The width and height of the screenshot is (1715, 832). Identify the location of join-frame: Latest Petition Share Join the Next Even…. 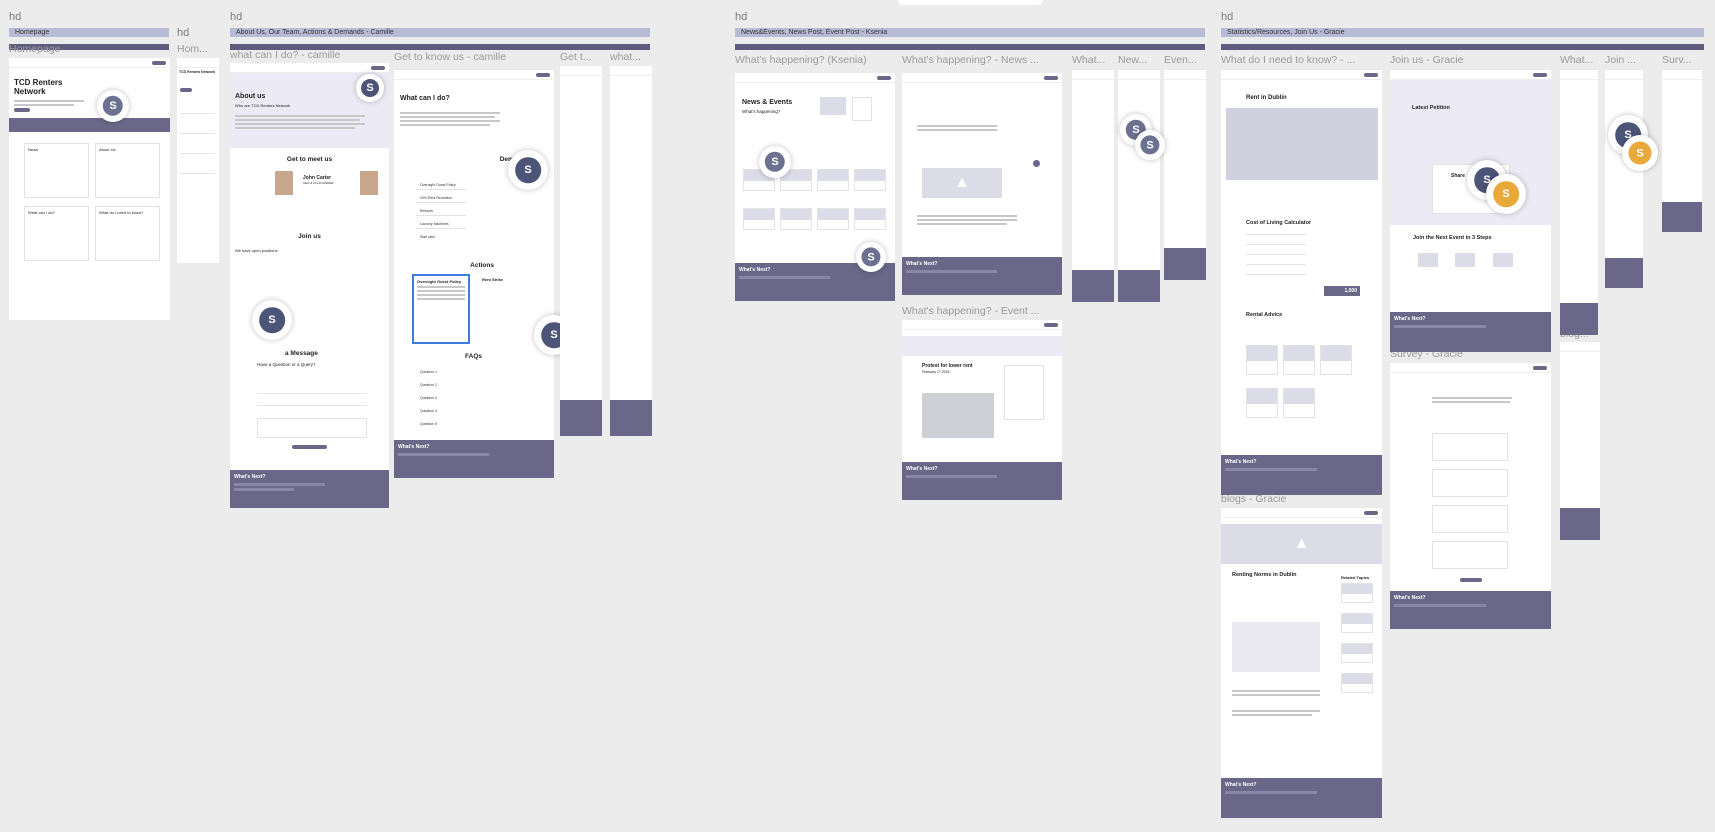
(1470, 211).